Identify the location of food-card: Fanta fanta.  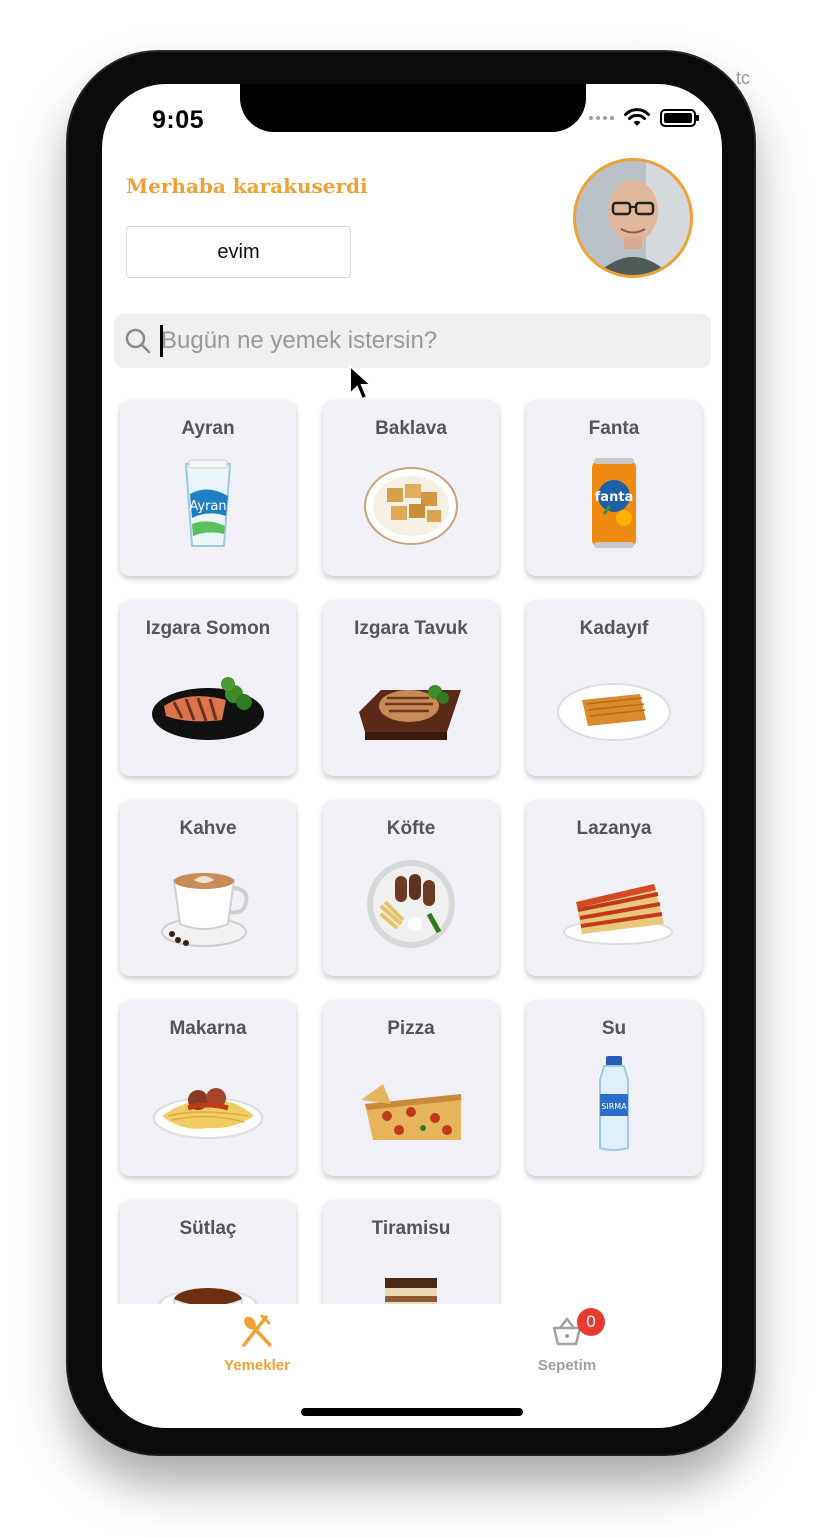
(614, 488).